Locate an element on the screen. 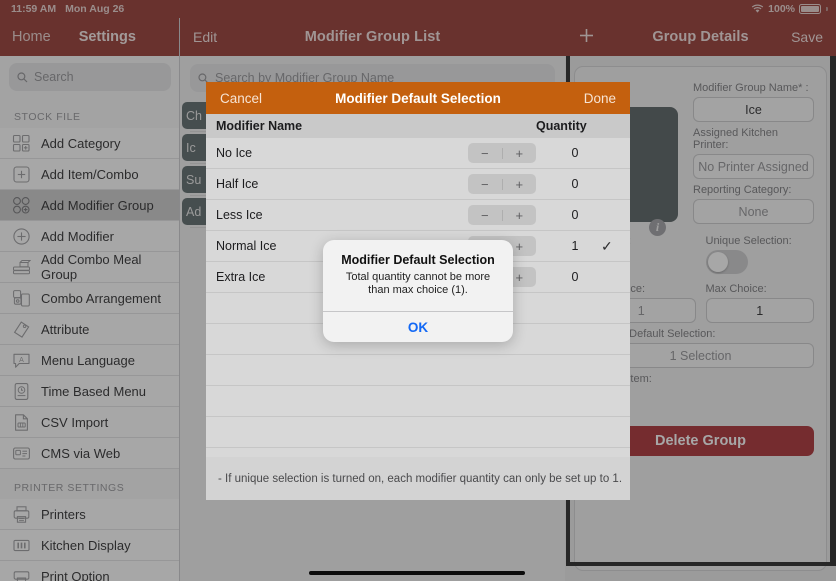 This screenshot has width=836, height=581. alert-title: Modifier Default Selection is located at coordinates (418, 260).